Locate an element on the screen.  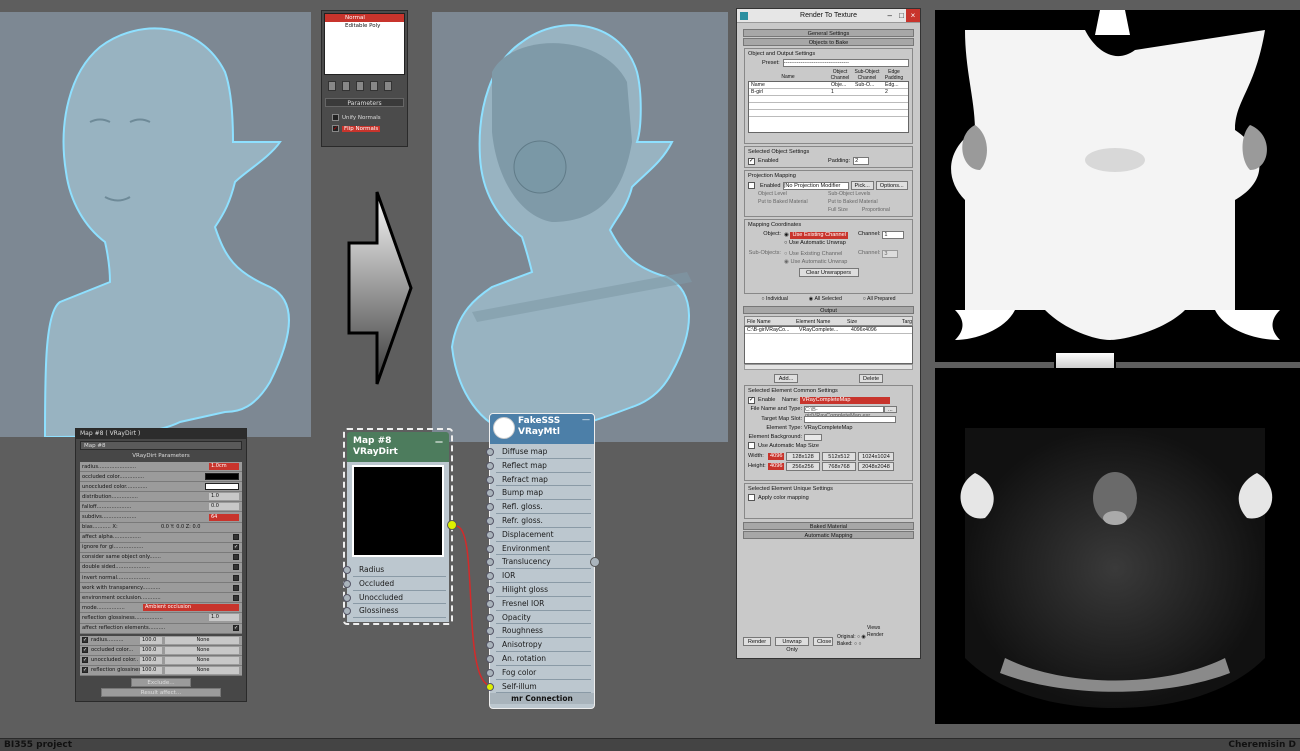
input-slot: Glossiness is located at coordinates (394, 611).